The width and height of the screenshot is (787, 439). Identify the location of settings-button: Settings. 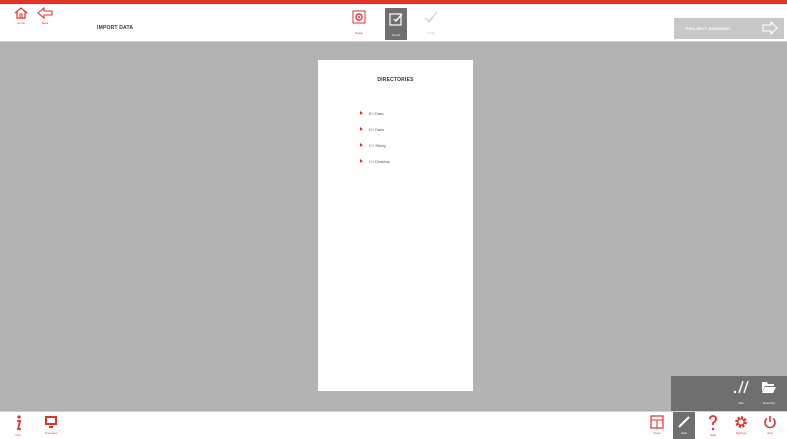
(741, 425).